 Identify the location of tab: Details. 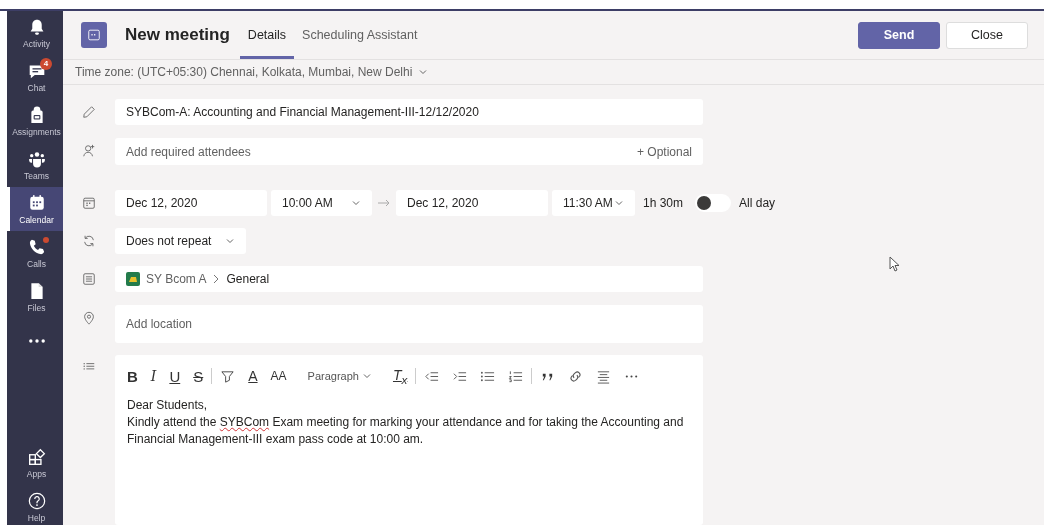
(267, 35).